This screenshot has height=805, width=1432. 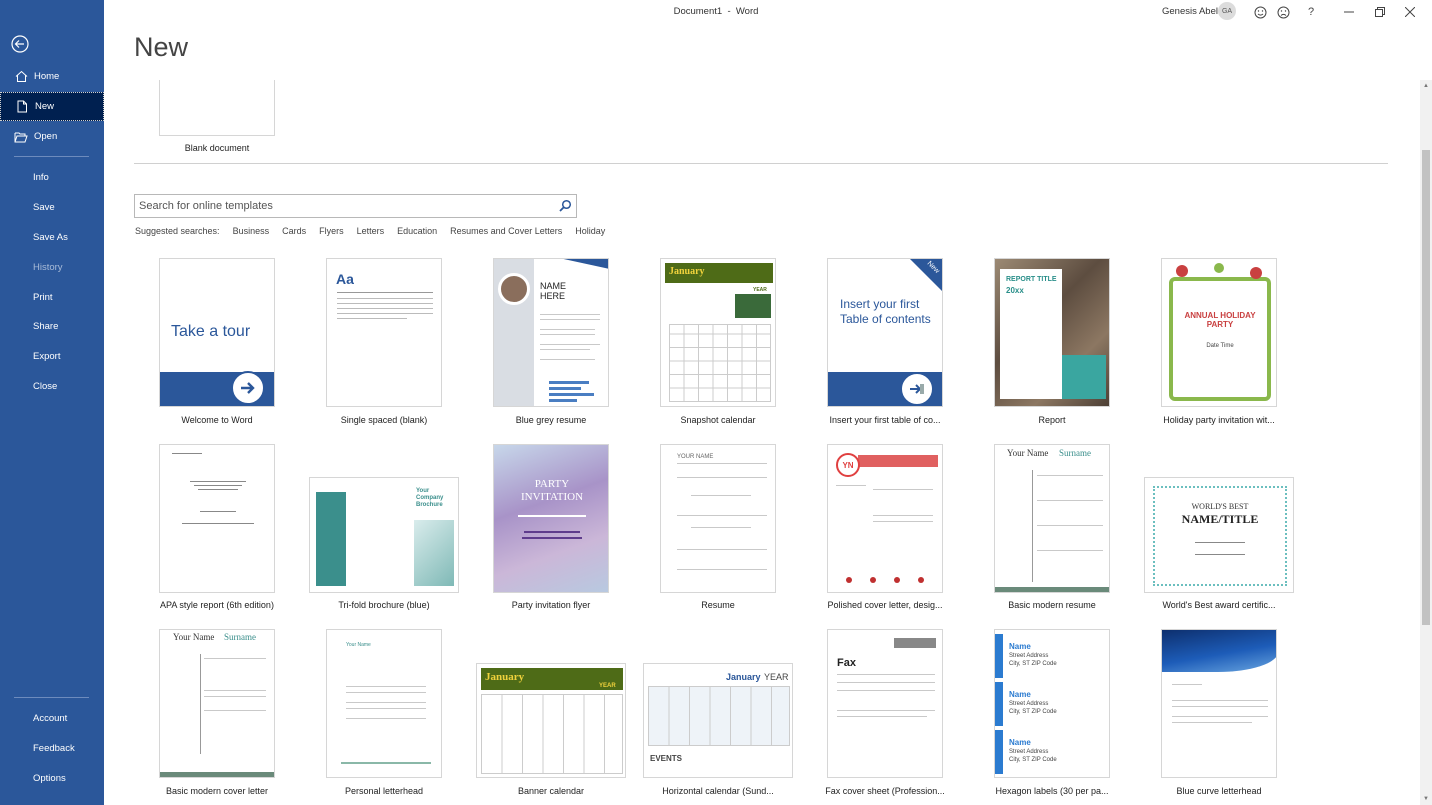 I want to click on template-search-box, so click(x=355, y=206).